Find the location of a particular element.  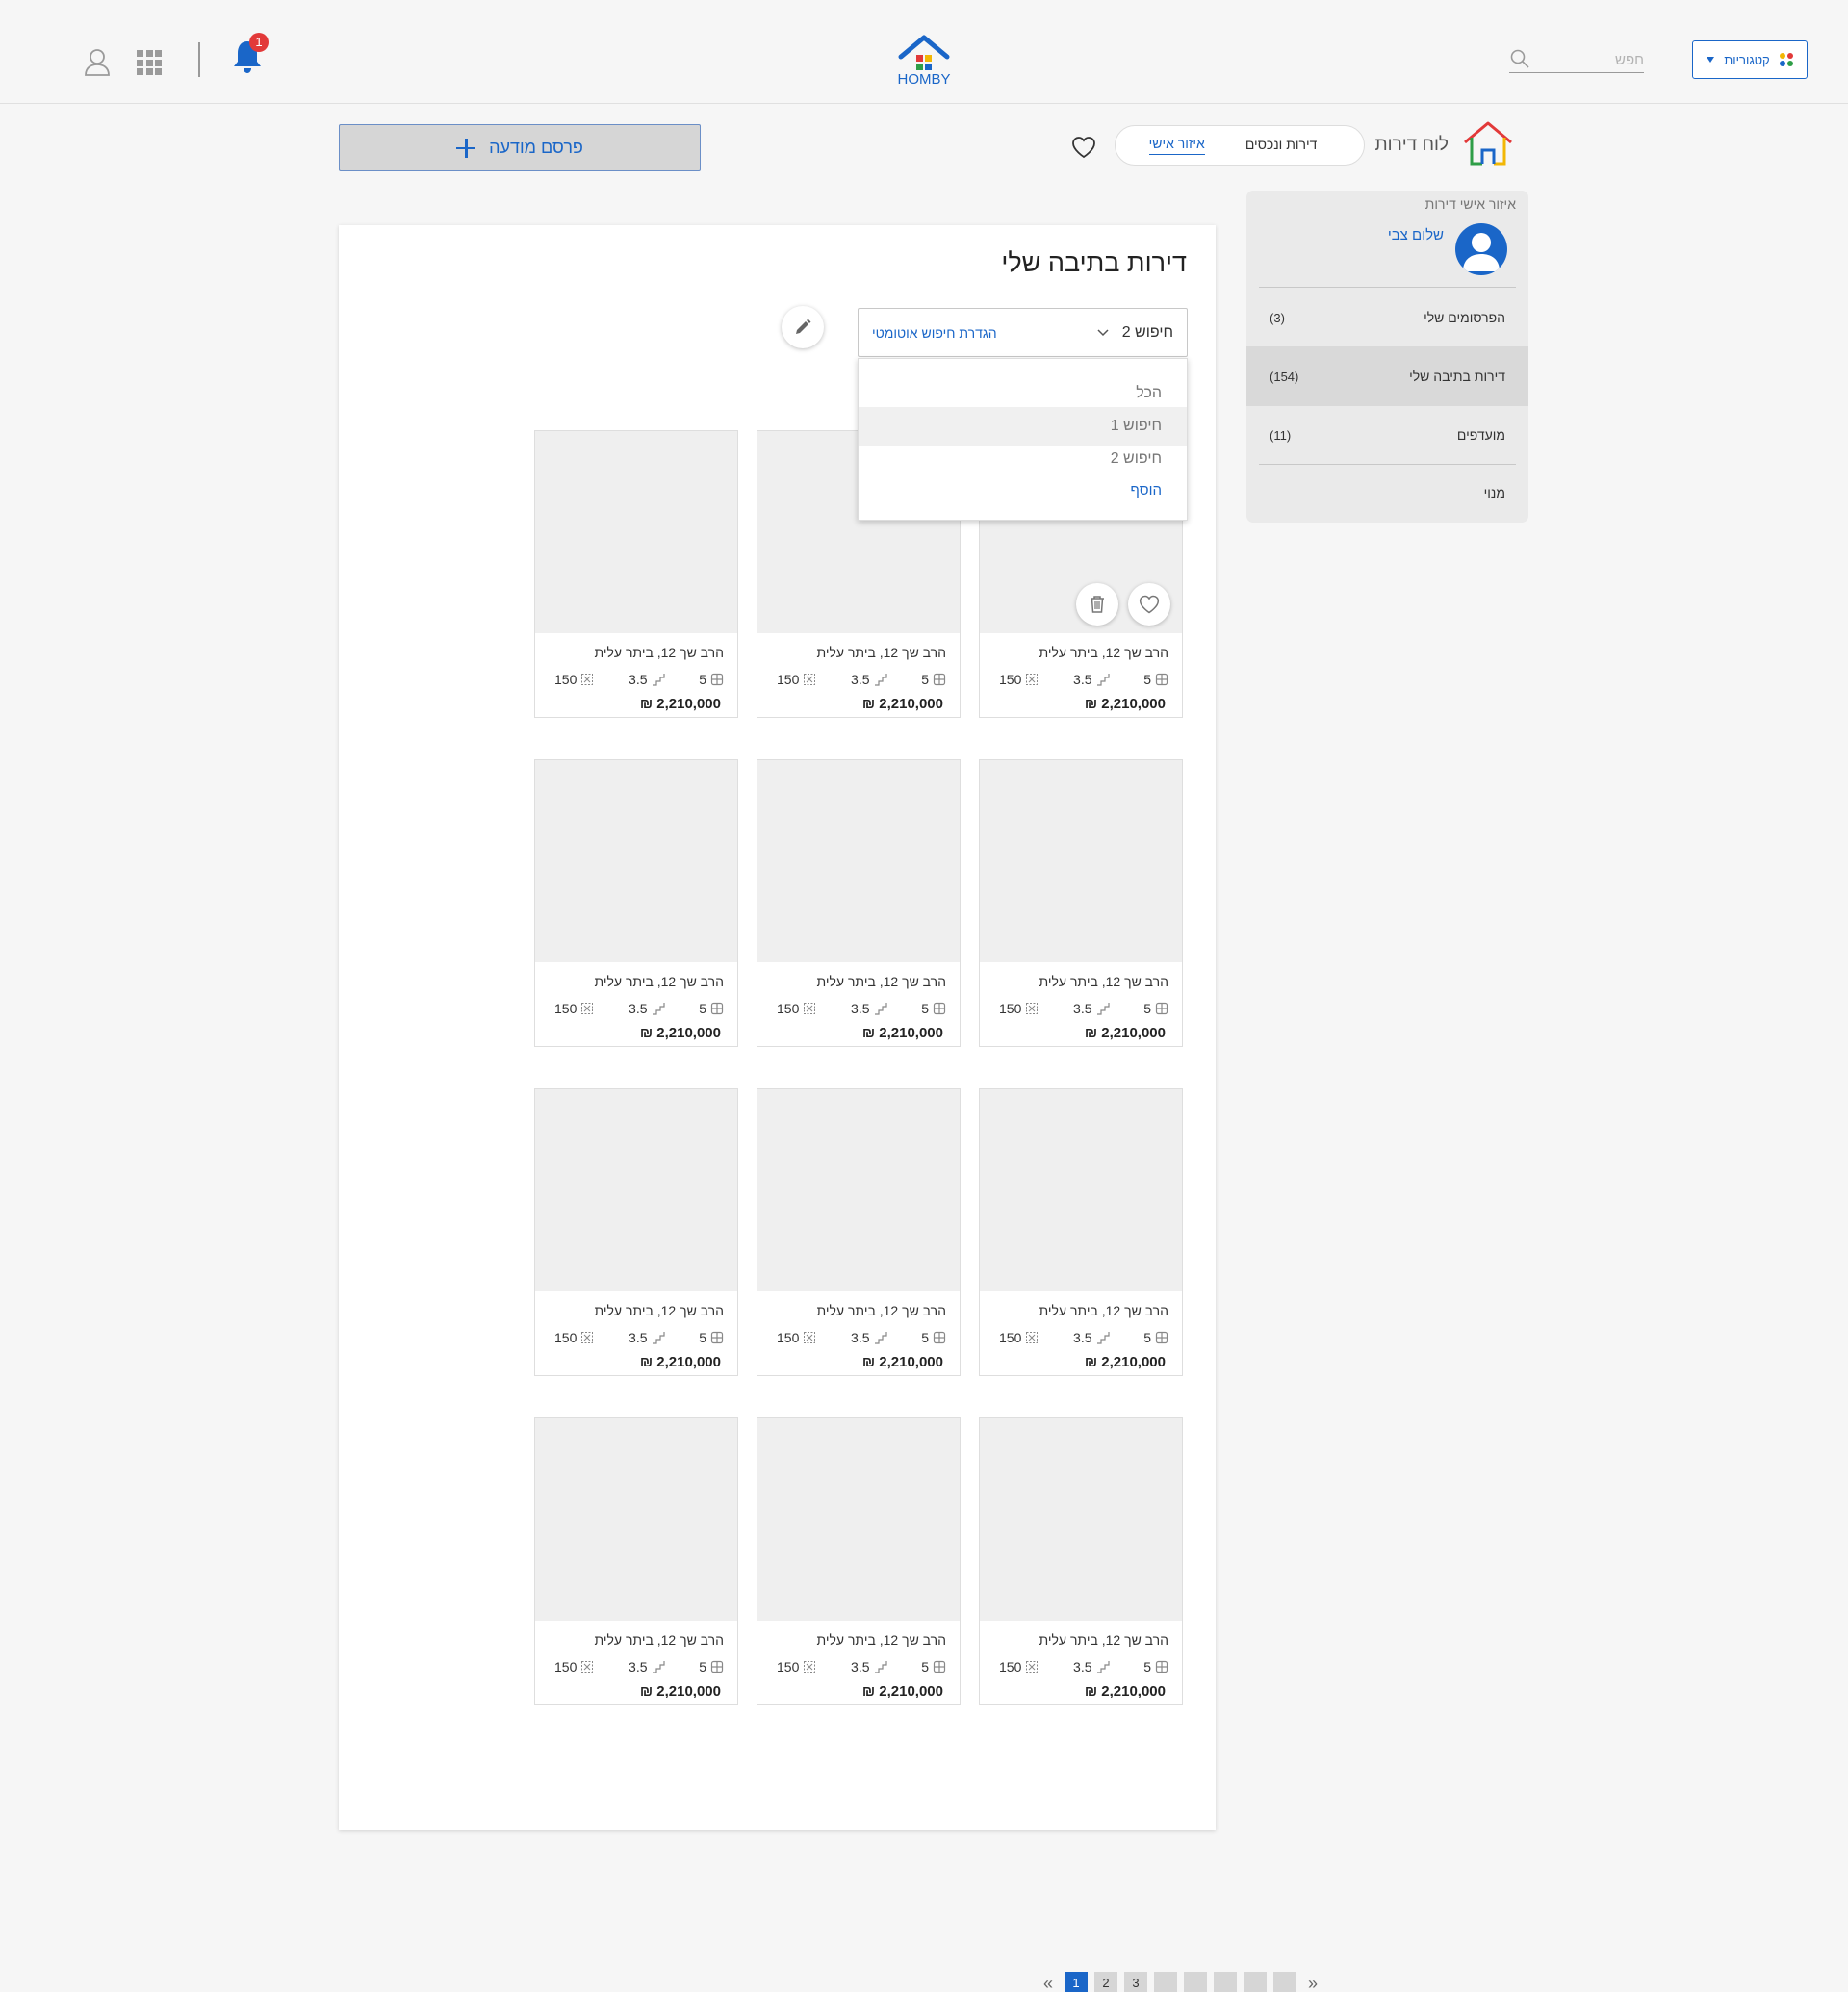

search-input is located at coordinates (1591, 59).